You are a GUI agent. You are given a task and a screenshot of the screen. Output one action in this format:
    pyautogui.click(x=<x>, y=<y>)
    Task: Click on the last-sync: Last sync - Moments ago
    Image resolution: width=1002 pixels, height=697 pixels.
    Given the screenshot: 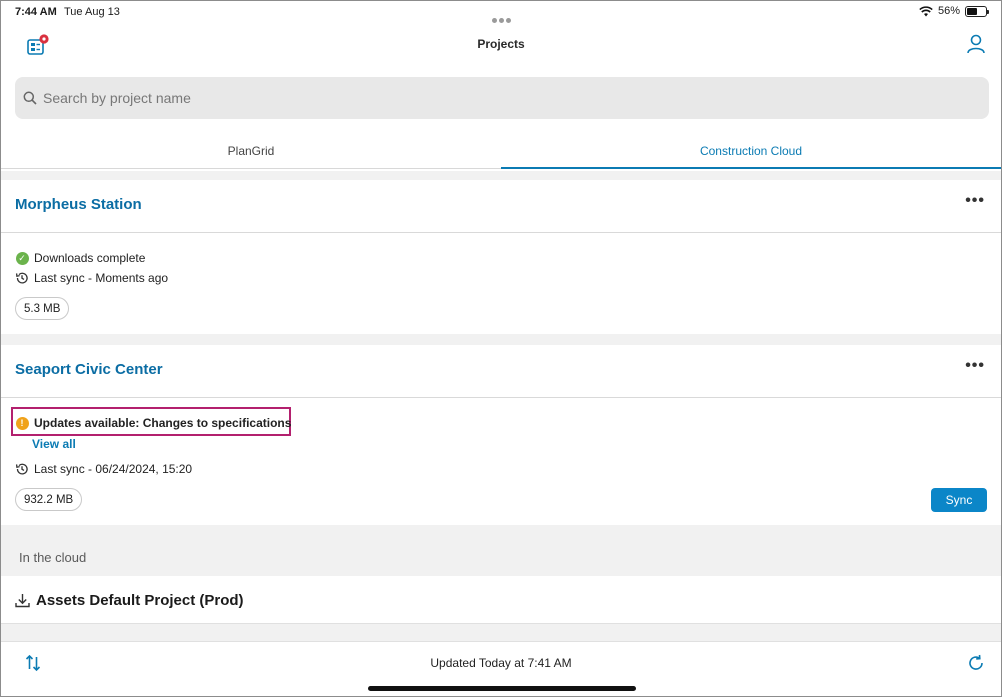 What is the action you would take?
    pyautogui.click(x=91, y=278)
    